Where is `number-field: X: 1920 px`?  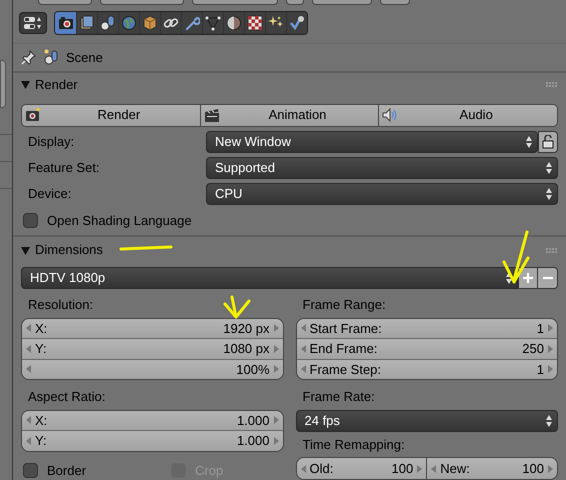 number-field: X: 1920 px is located at coordinates (152, 328).